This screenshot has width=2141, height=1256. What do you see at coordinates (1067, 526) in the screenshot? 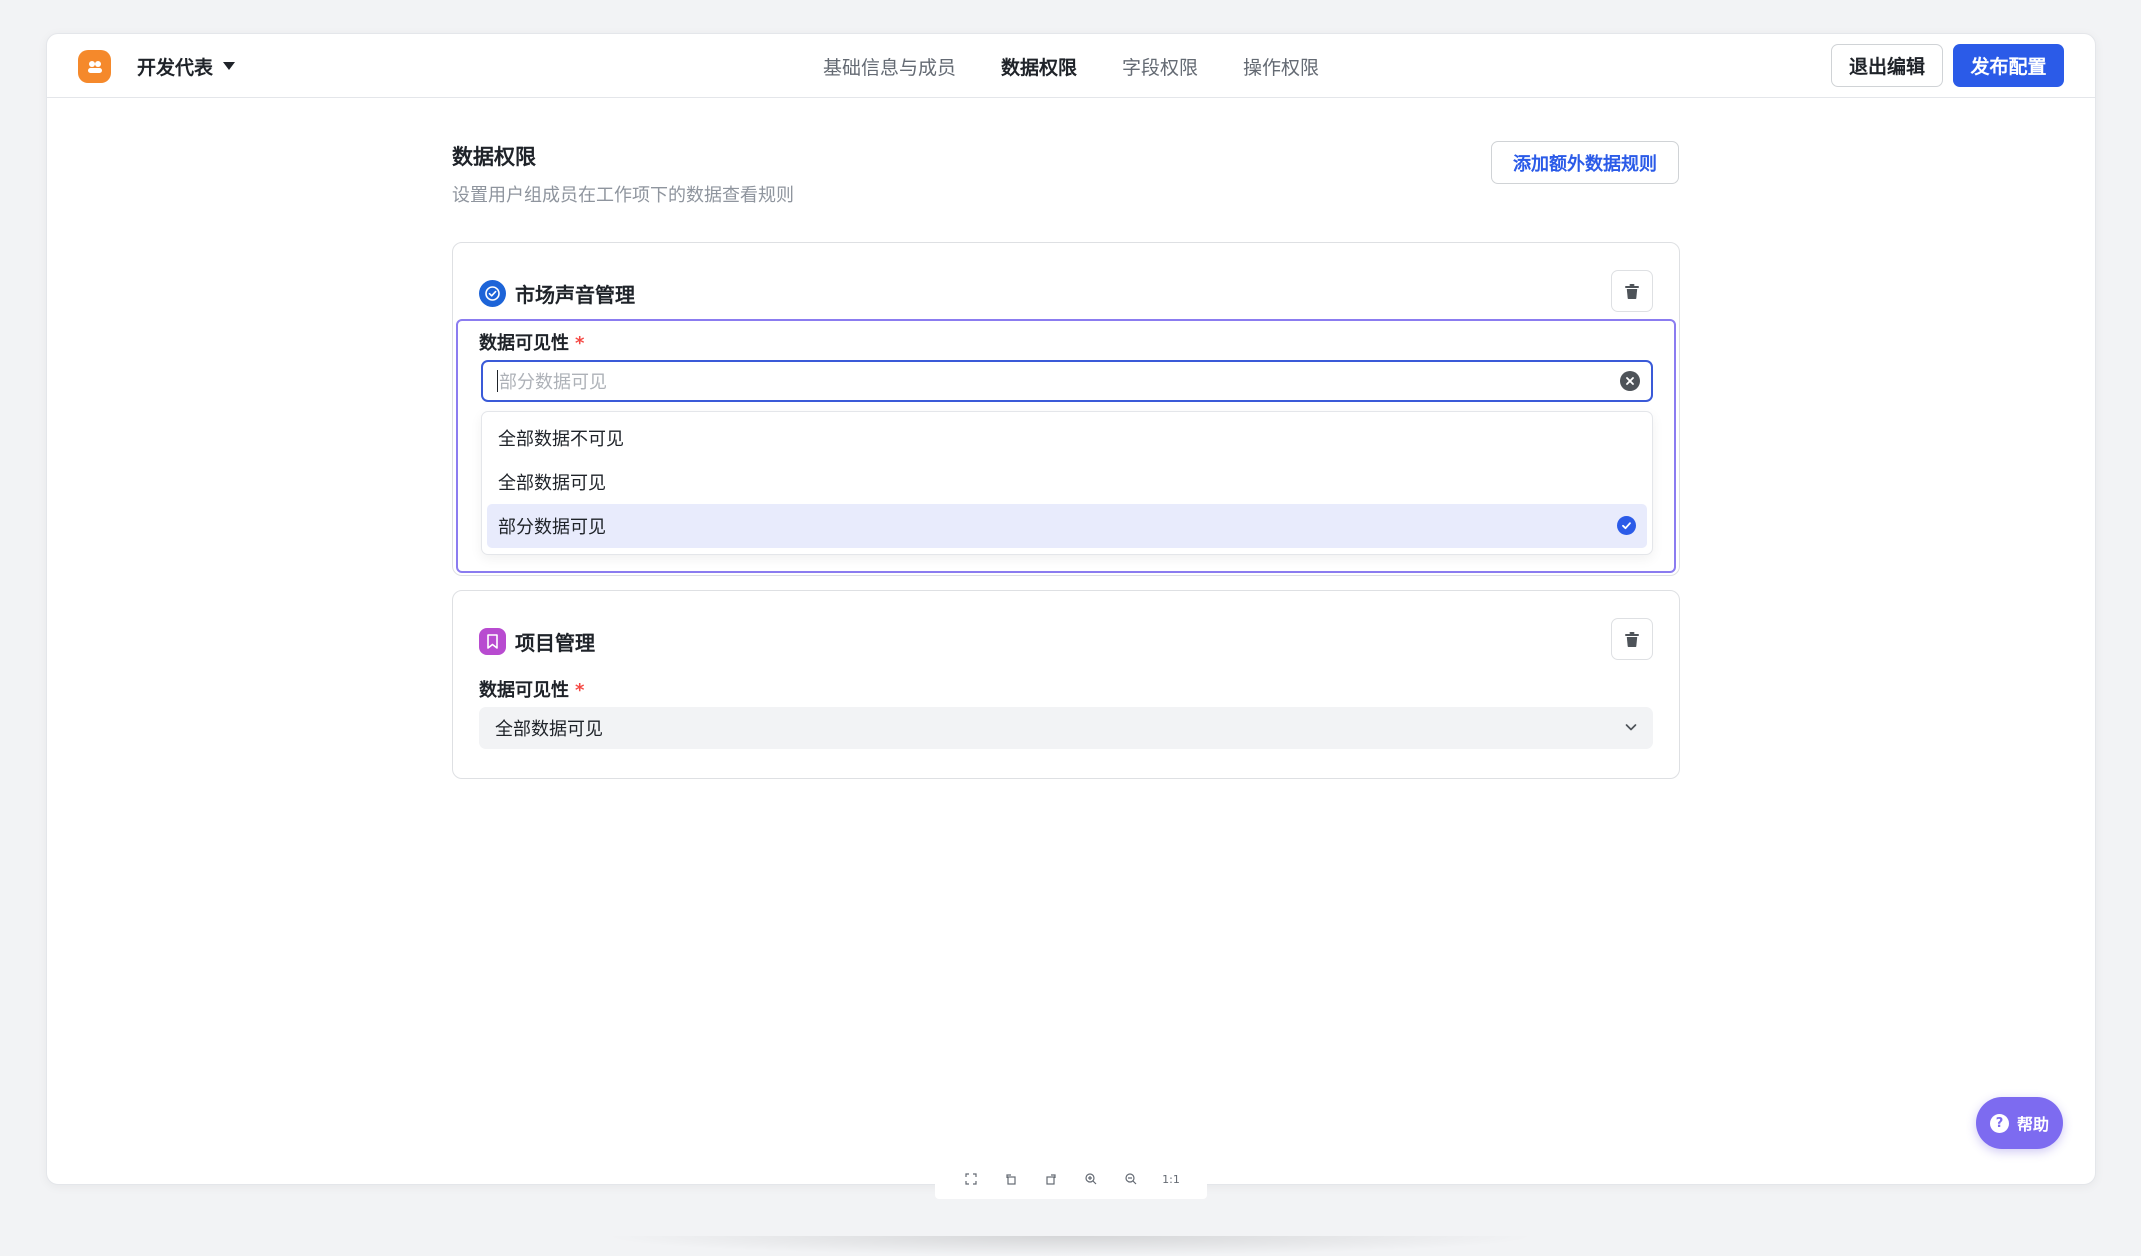
I see `option-partial-visible: 部分数据可见` at bounding box center [1067, 526].